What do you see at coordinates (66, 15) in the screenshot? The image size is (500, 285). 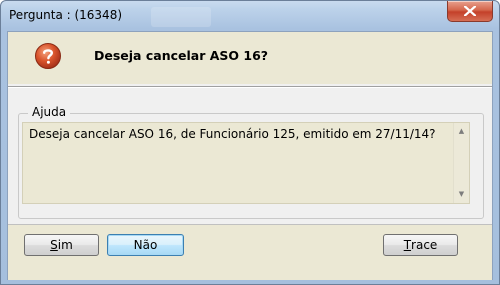 I see `window-title: Pergunta : (16348)` at bounding box center [66, 15].